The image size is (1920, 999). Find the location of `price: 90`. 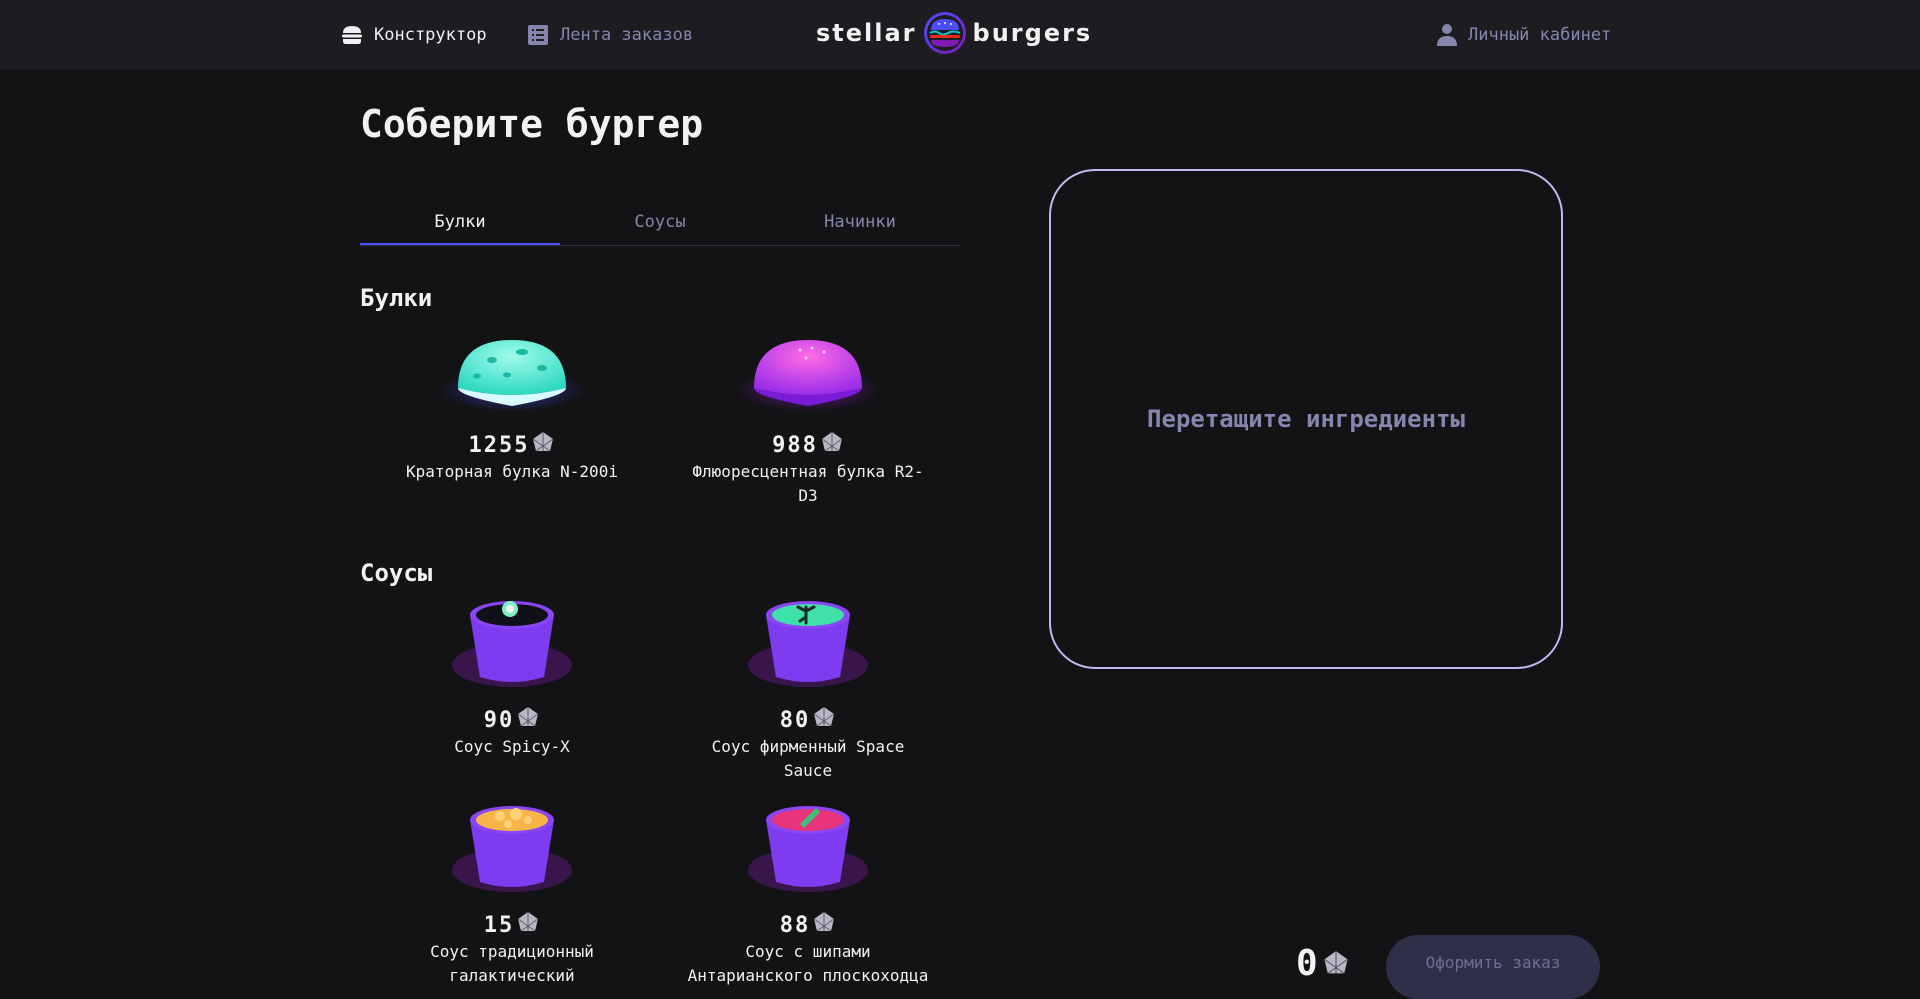

price: 90 is located at coordinates (512, 720).